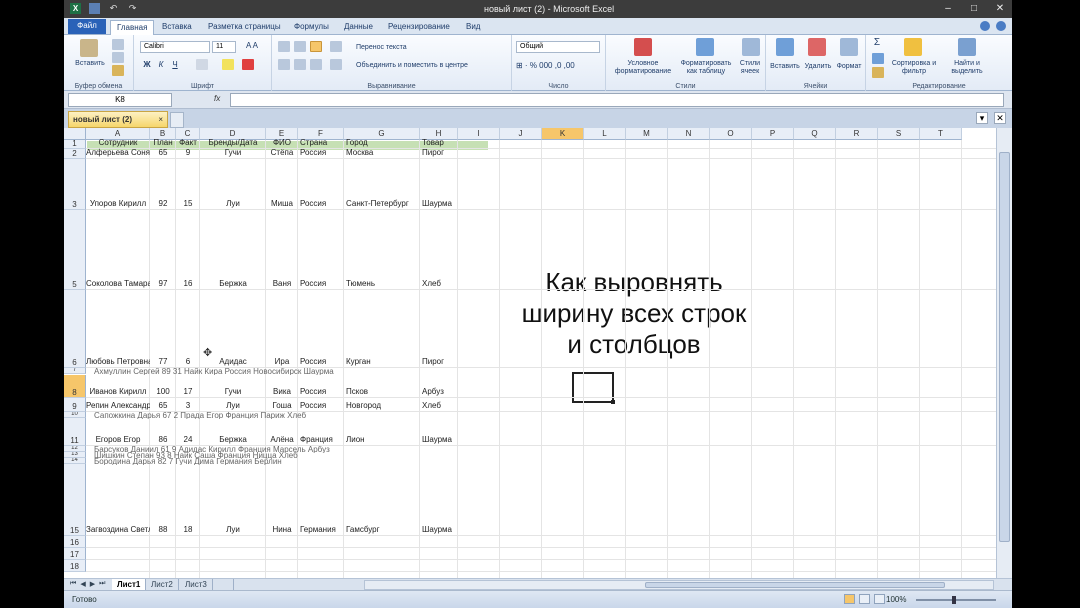 This screenshot has height=608, width=1080. What do you see at coordinates (228, 64) in the screenshot?
I see `fill-color-icon` at bounding box center [228, 64].